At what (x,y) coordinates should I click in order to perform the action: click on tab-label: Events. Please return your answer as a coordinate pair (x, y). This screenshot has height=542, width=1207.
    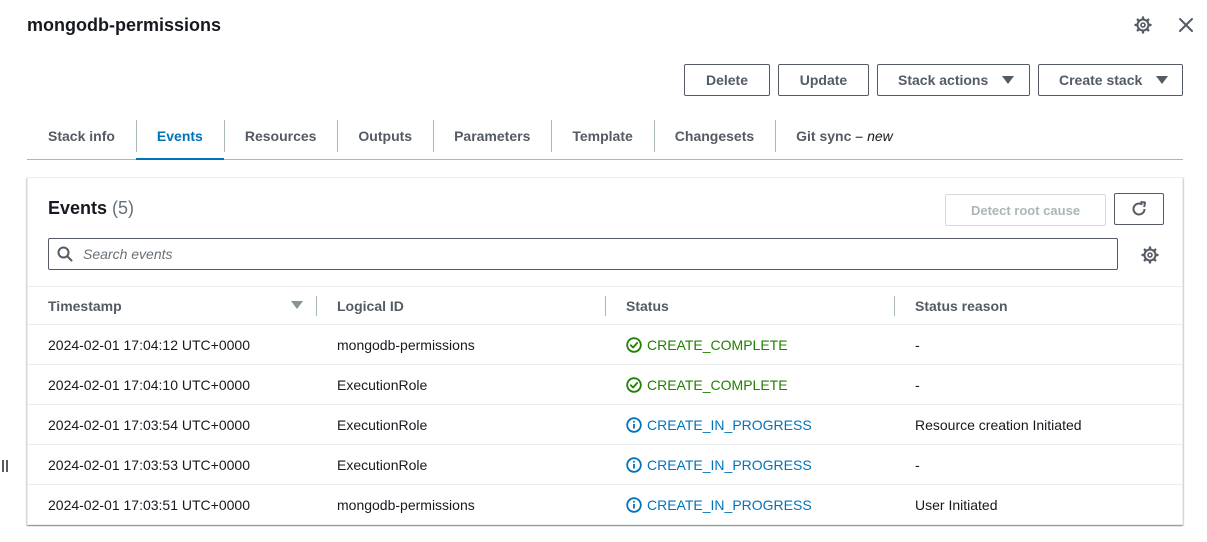
    Looking at the image, I should click on (179, 135).